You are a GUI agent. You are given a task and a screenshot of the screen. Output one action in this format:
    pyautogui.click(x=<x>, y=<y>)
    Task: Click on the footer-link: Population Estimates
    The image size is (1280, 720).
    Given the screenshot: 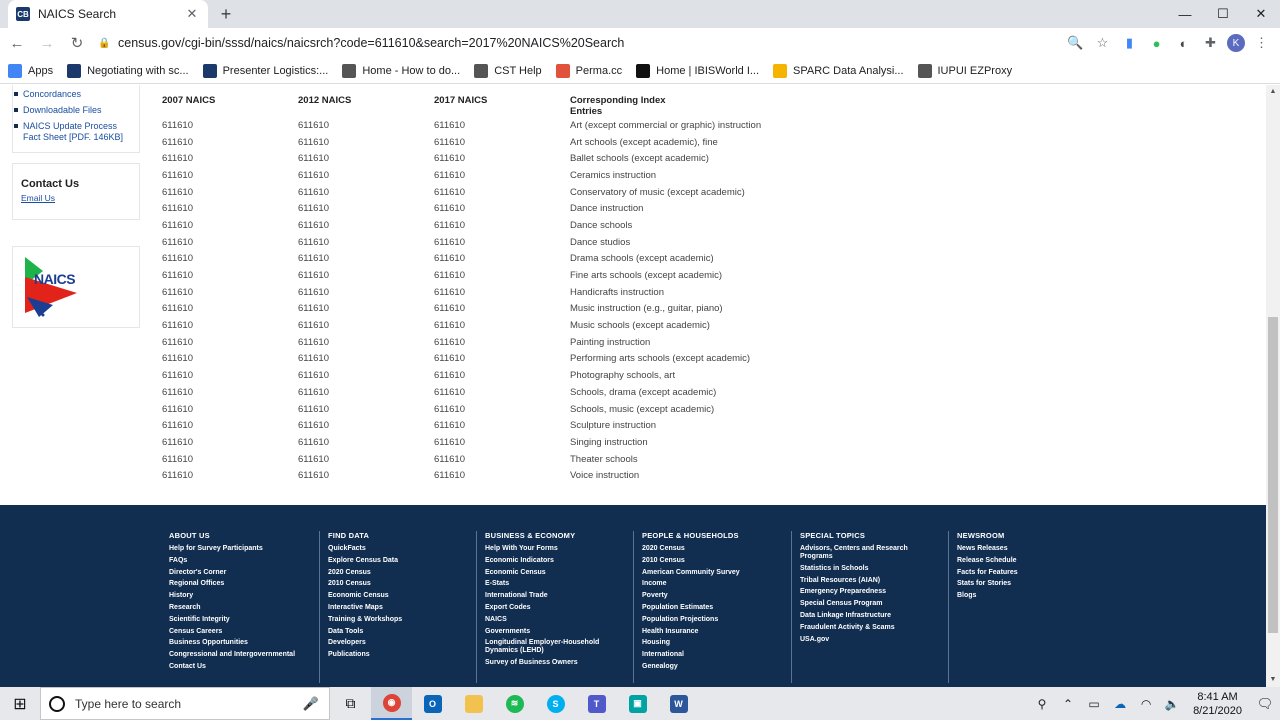 What is the action you would take?
    pyautogui.click(x=712, y=608)
    